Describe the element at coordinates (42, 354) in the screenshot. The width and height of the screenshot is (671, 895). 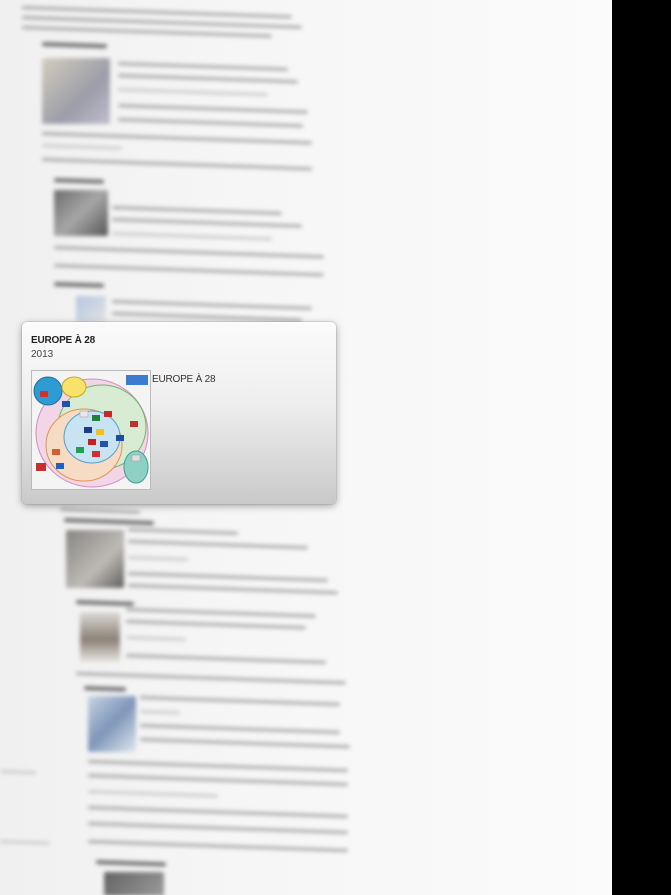
I see `popup-year: 2013` at that location.